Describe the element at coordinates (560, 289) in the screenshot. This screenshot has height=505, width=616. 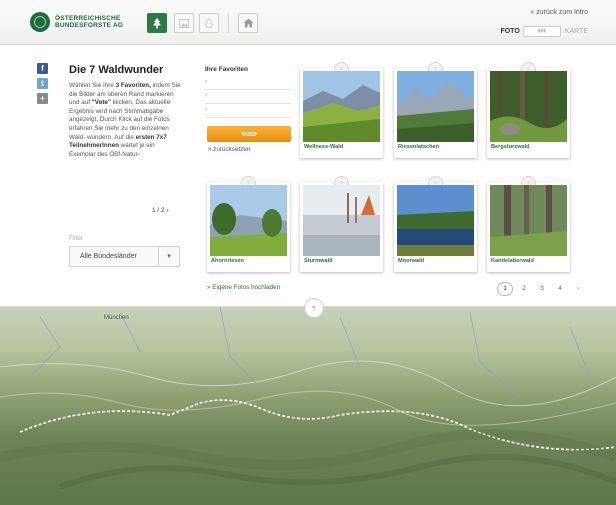
I see `page-4: 4` at that location.